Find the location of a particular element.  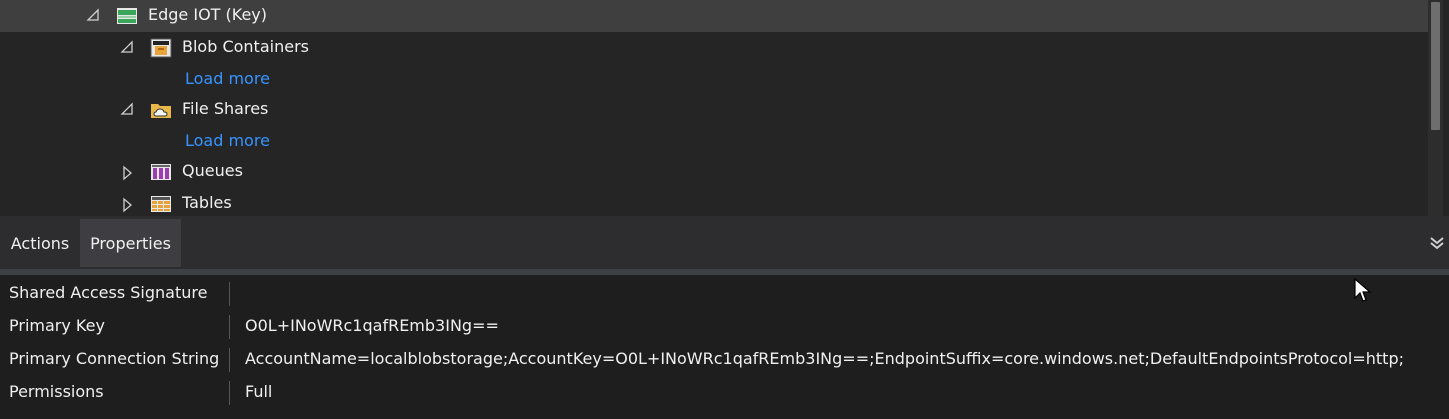

tab-properties: Properties is located at coordinates (130, 243).